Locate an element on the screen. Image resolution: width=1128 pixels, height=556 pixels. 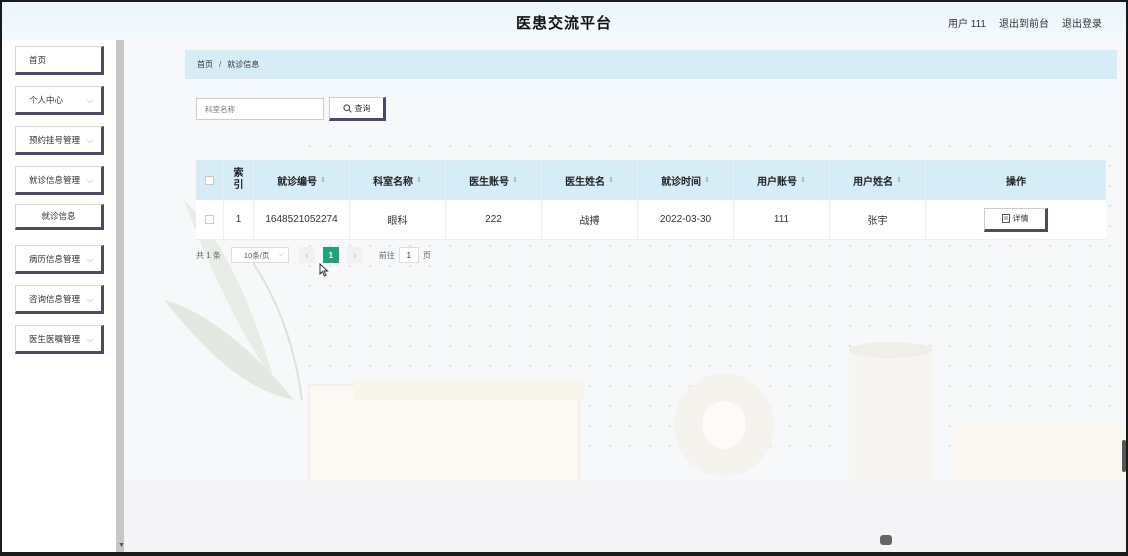
row-checkbox is located at coordinates (209, 219).